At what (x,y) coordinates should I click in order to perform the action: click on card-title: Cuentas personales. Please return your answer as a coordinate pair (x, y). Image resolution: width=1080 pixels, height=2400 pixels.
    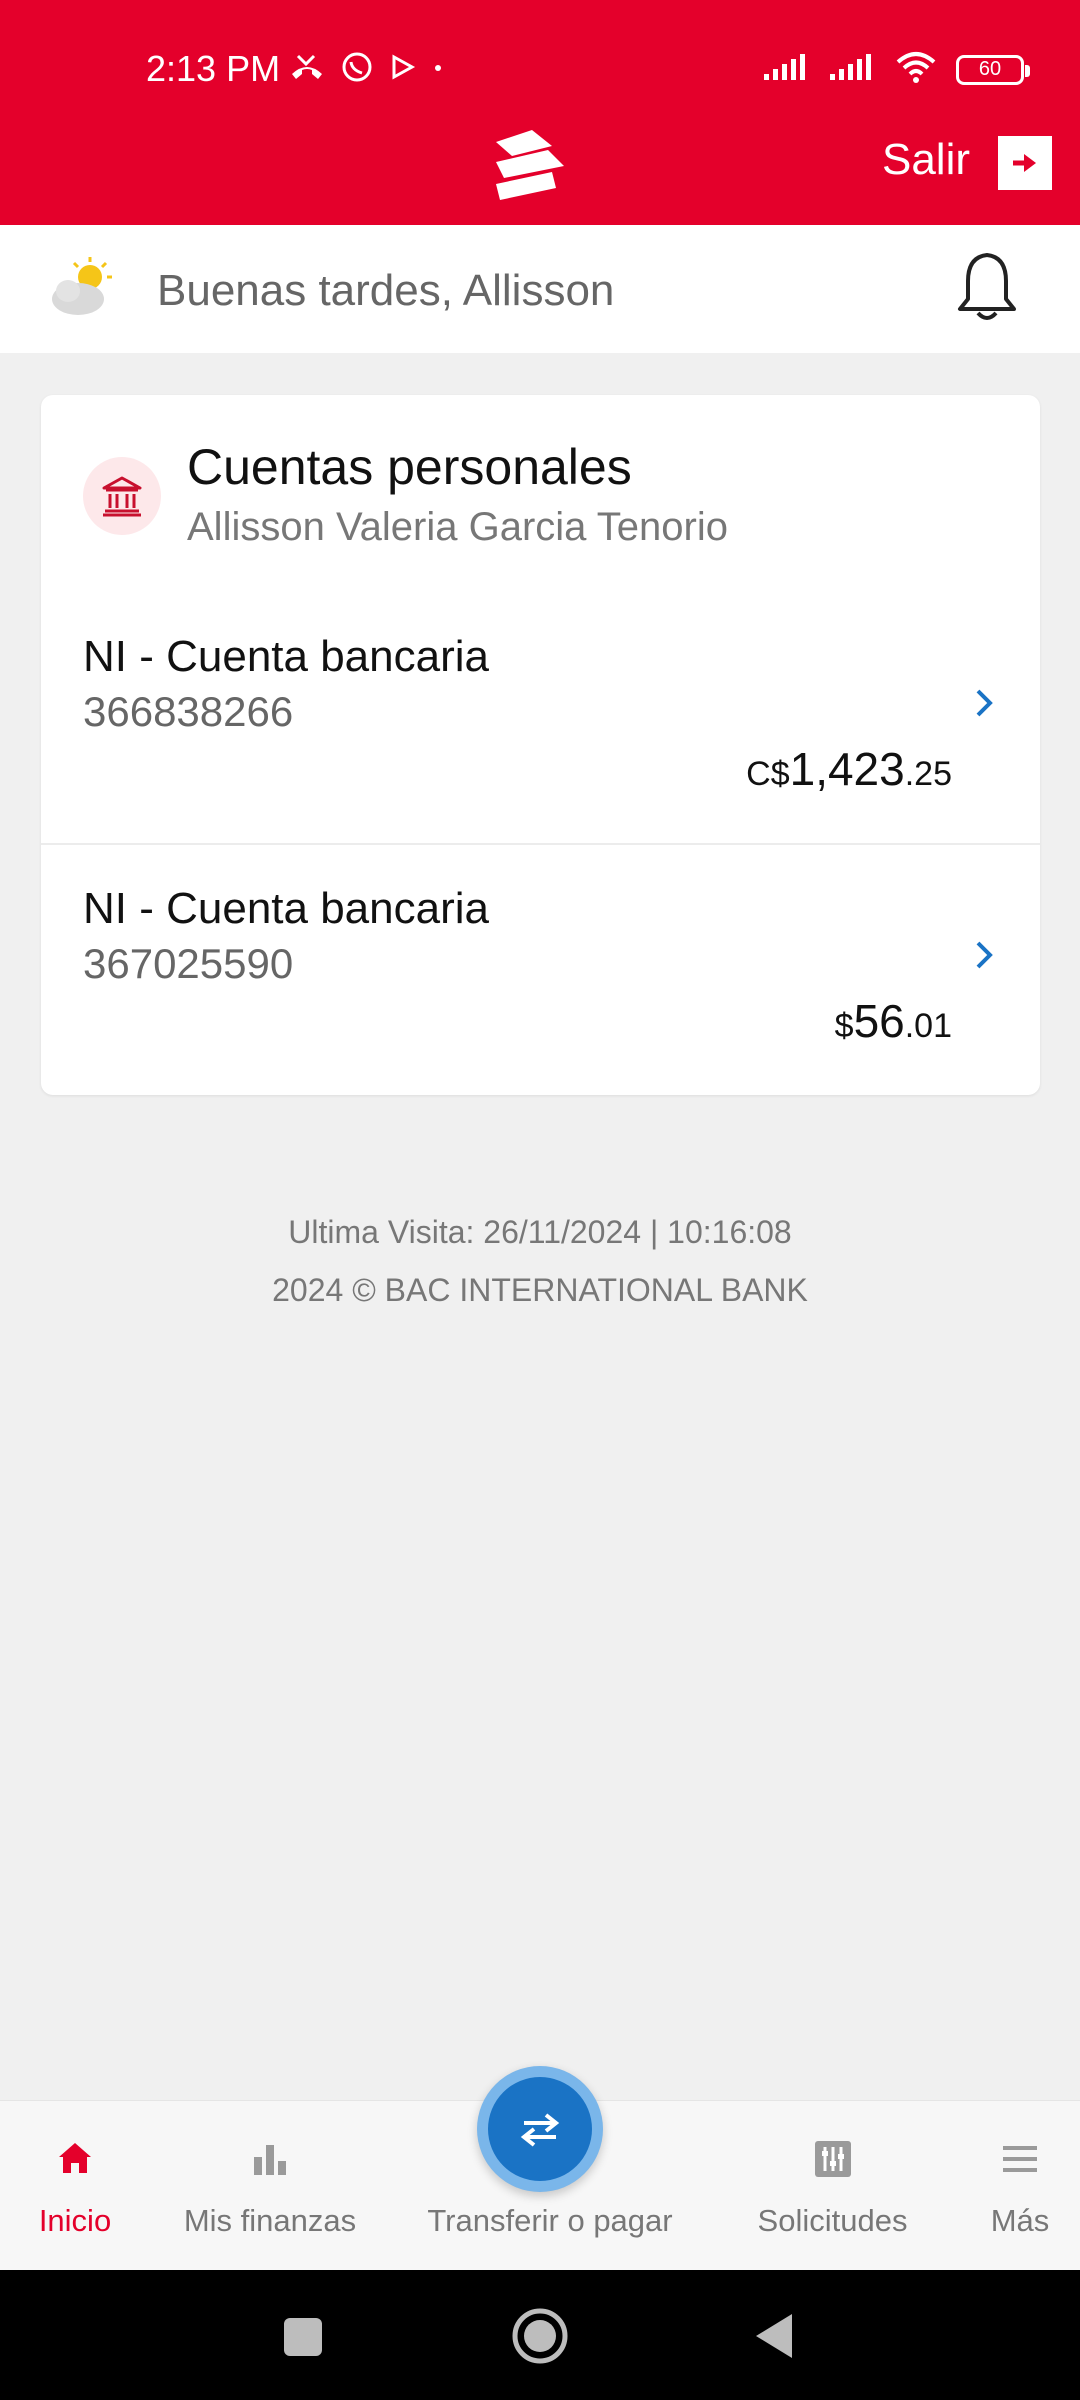
    Looking at the image, I should click on (409, 467).